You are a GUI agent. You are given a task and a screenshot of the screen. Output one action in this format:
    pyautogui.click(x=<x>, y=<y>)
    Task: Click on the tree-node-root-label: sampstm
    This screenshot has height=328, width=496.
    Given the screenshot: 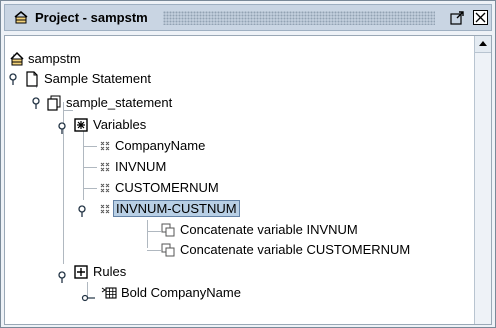 What is the action you would take?
    pyautogui.click(x=54, y=58)
    